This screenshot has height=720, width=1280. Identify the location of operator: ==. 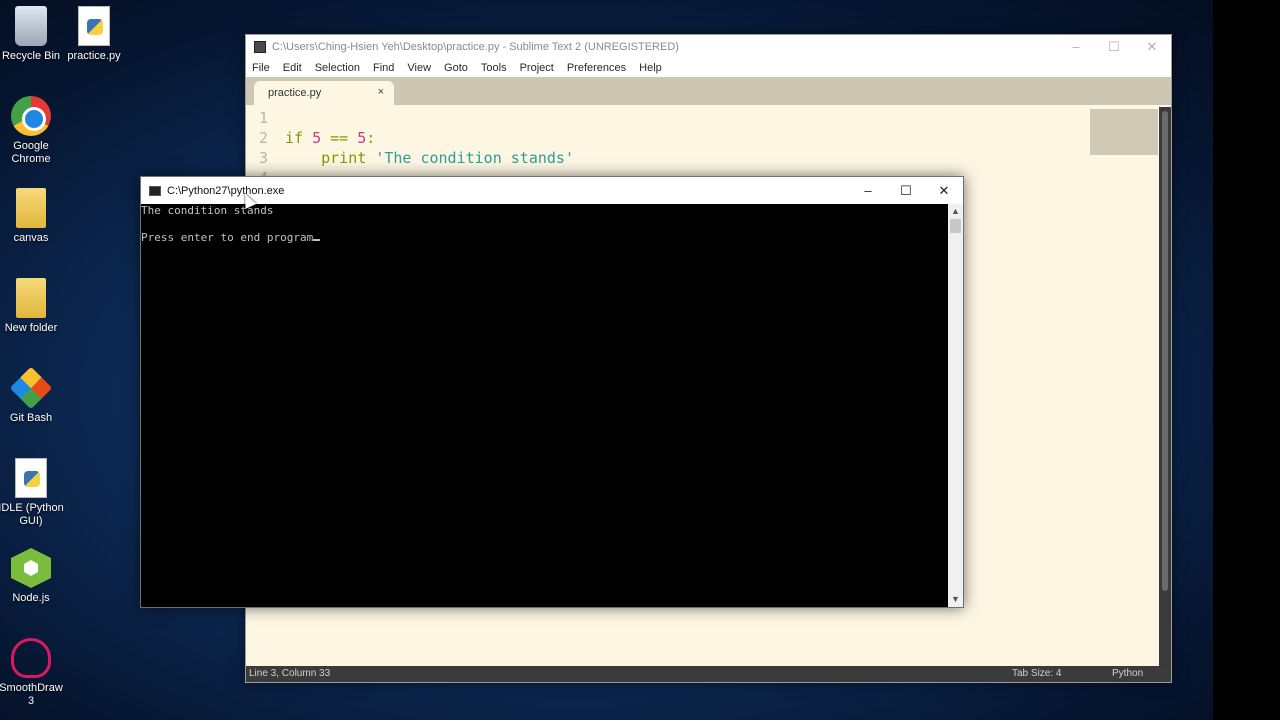
(339, 138).